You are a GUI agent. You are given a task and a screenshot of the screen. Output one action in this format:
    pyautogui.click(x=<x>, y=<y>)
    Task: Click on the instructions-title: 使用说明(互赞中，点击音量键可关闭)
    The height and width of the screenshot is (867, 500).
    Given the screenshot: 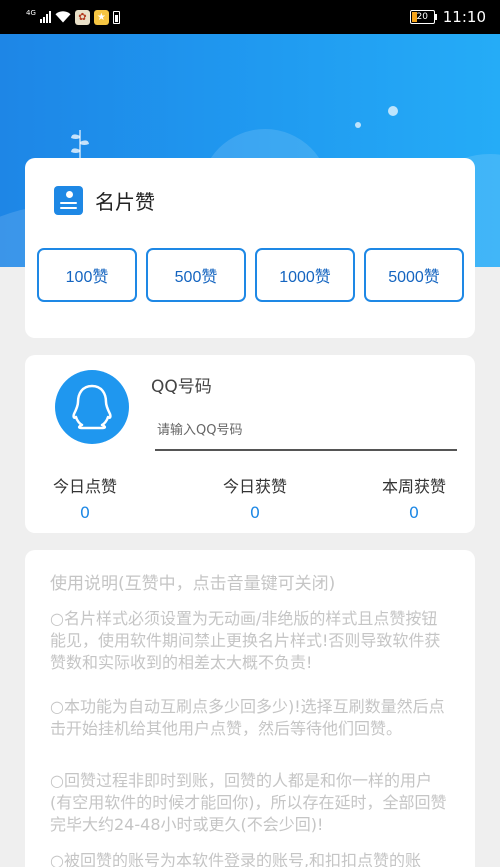 What is the action you would take?
    pyautogui.click(x=193, y=584)
    